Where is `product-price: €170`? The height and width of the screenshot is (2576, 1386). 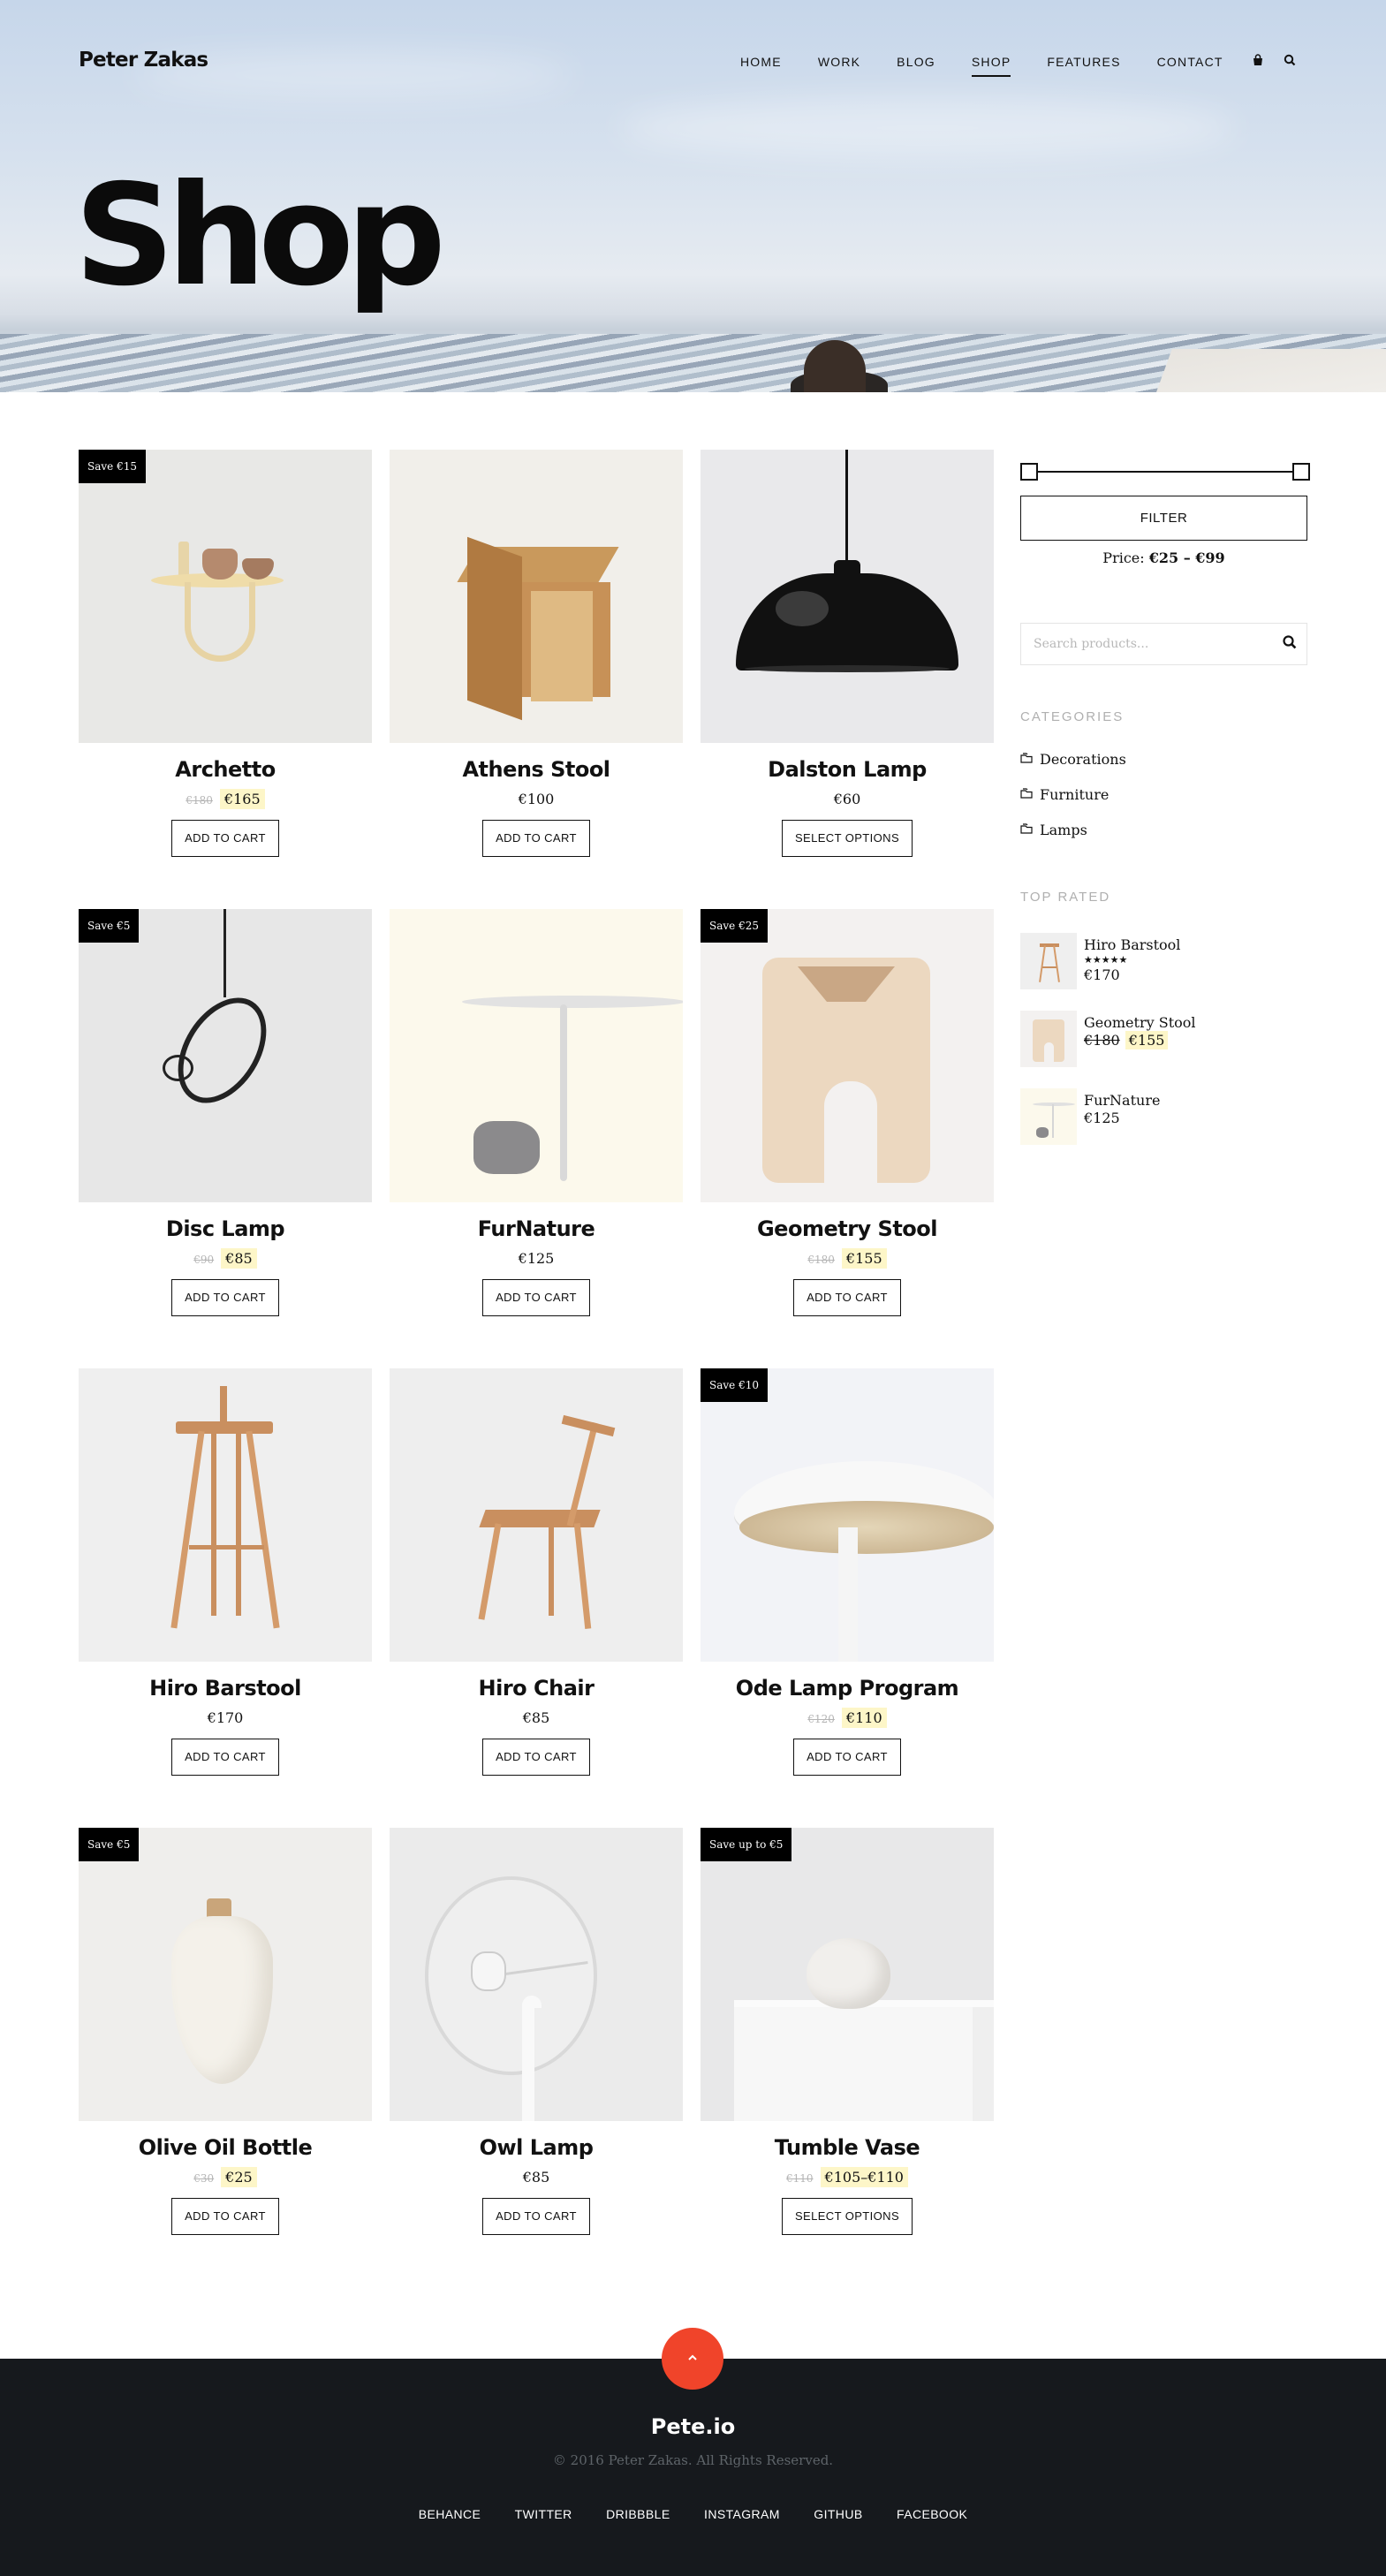
product-price: €170 is located at coordinates (225, 1719).